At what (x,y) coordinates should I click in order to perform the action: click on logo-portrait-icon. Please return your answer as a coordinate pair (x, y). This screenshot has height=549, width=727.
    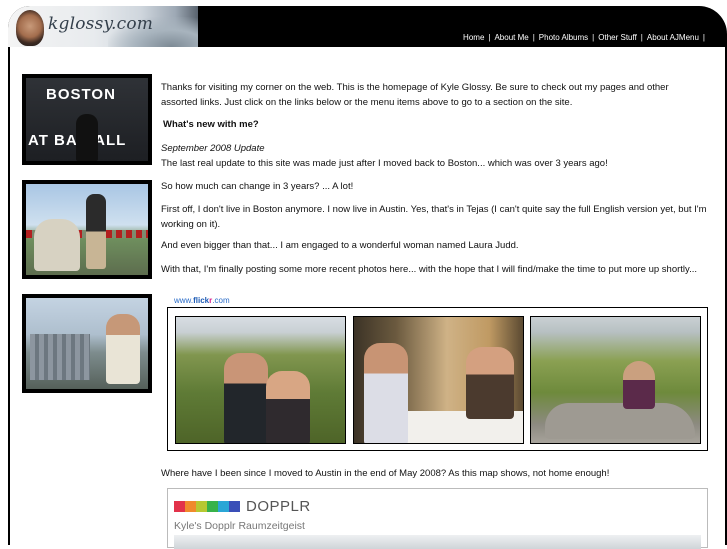
    Looking at the image, I should click on (30, 28).